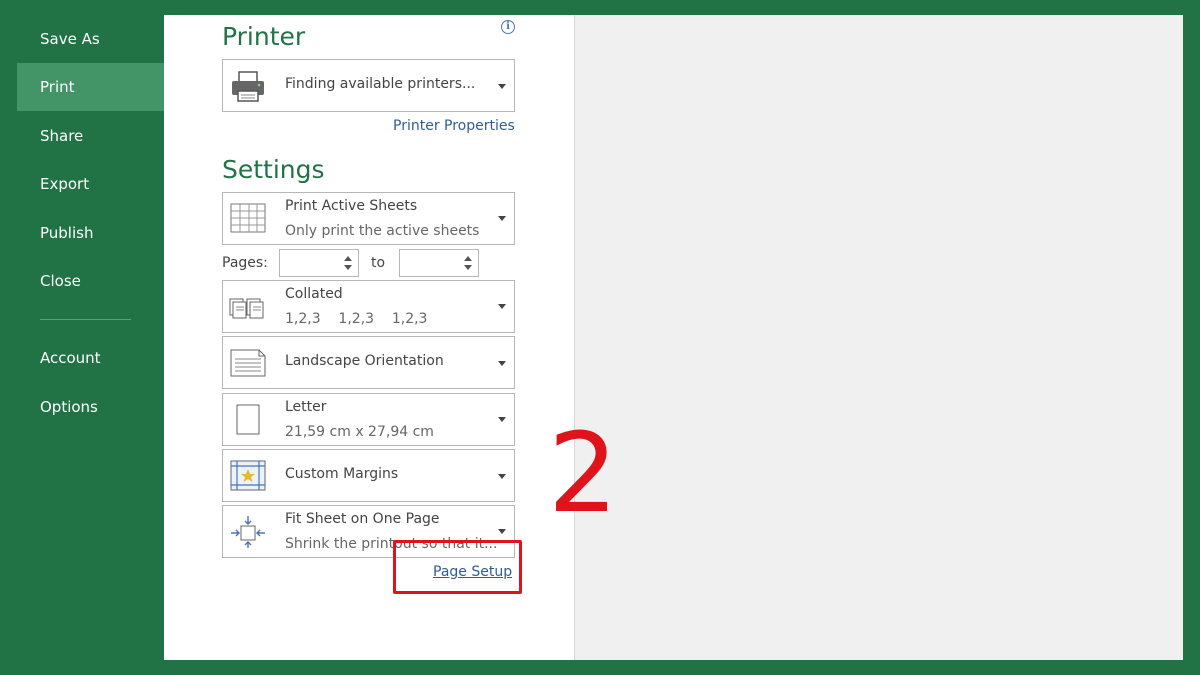 This screenshot has width=1200, height=675. What do you see at coordinates (306, 407) in the screenshot?
I see `paper-size-label: Letter` at bounding box center [306, 407].